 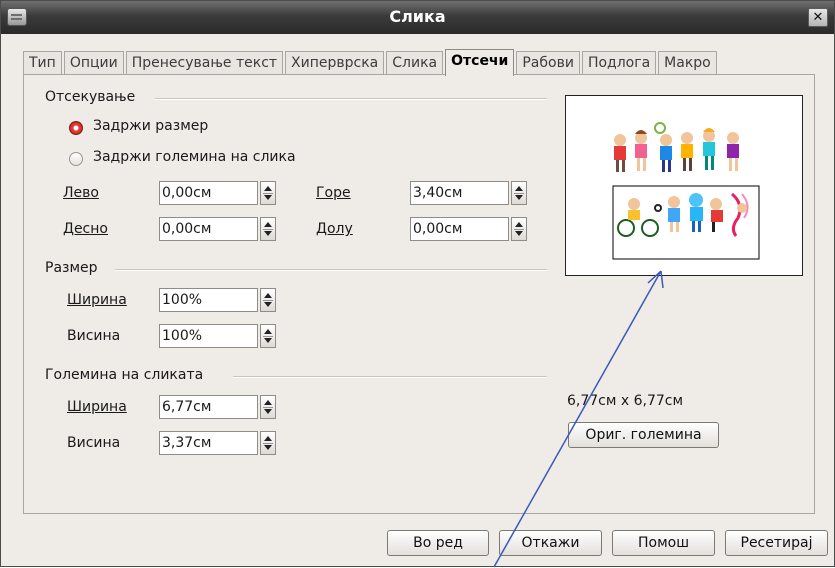 I want to click on tab-crop: Отсечи, so click(x=480, y=62).